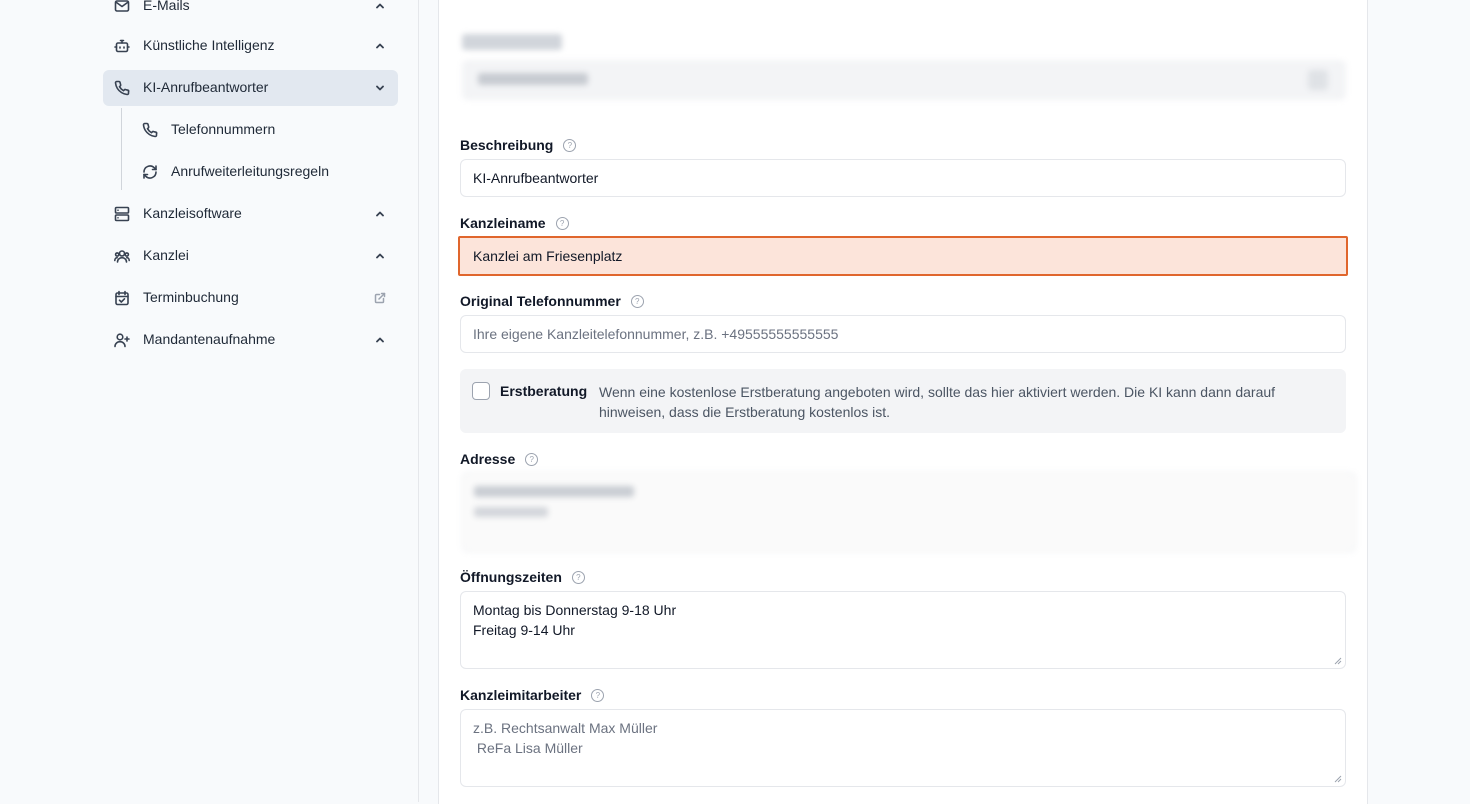  What do you see at coordinates (192, 213) in the screenshot?
I see `sidebar-item-label: Kanzleisoftware` at bounding box center [192, 213].